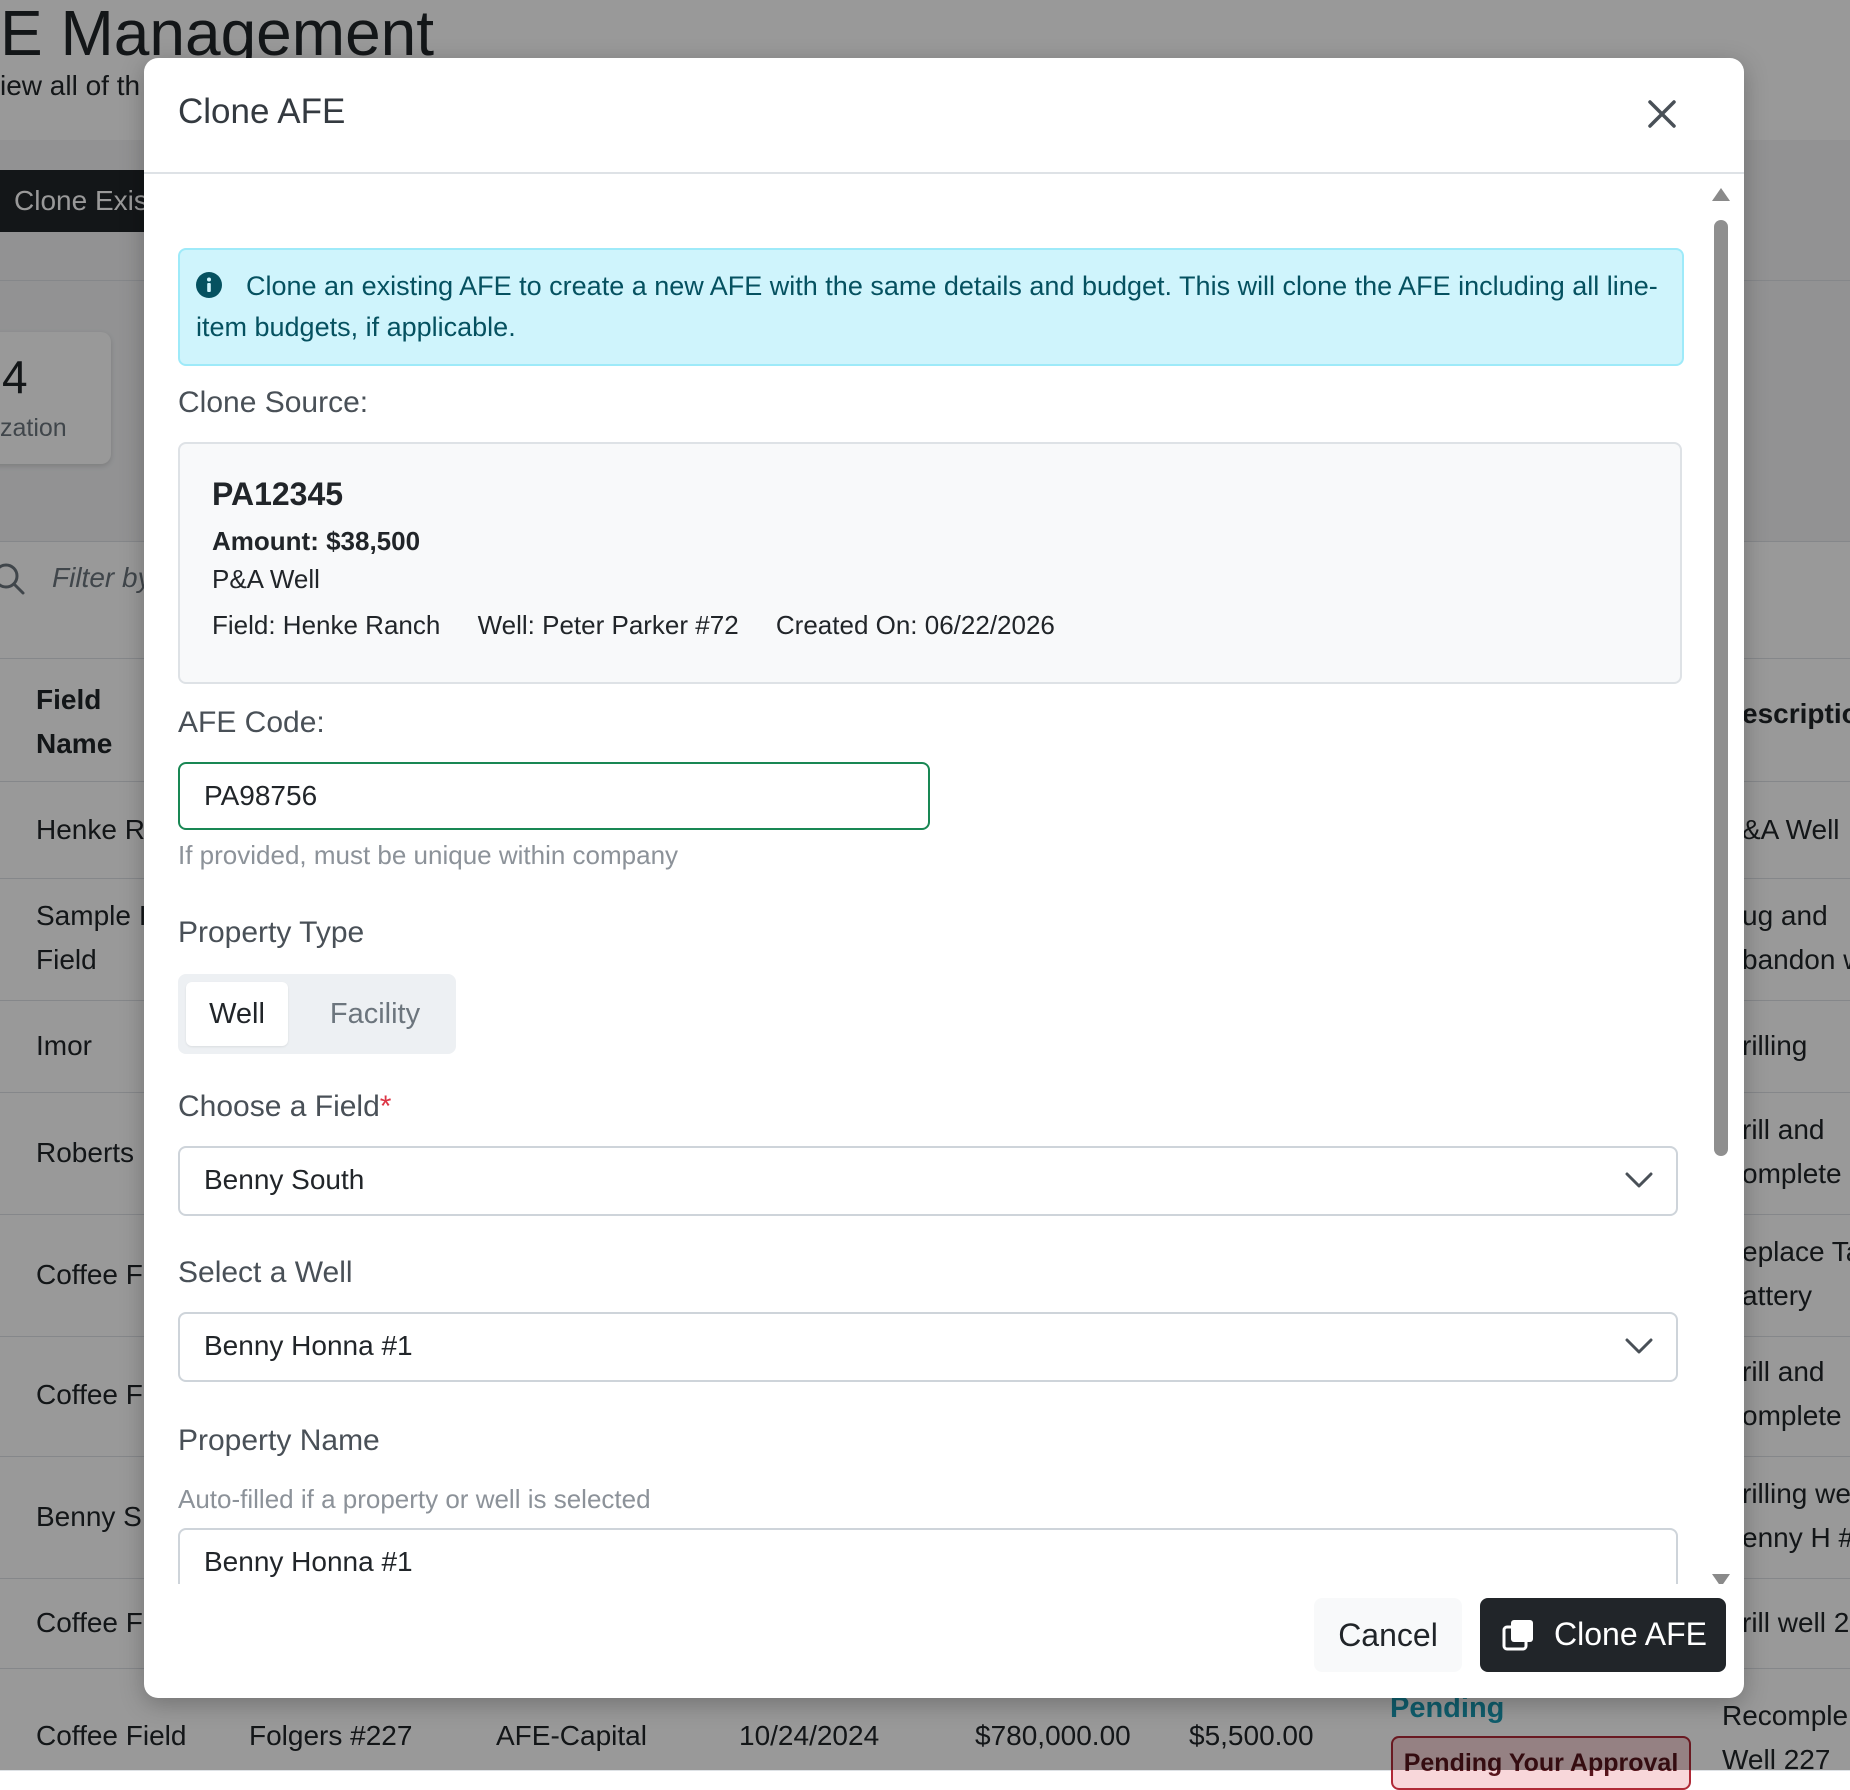  I want to click on source-field: Field: Henke Ranch, so click(326, 625).